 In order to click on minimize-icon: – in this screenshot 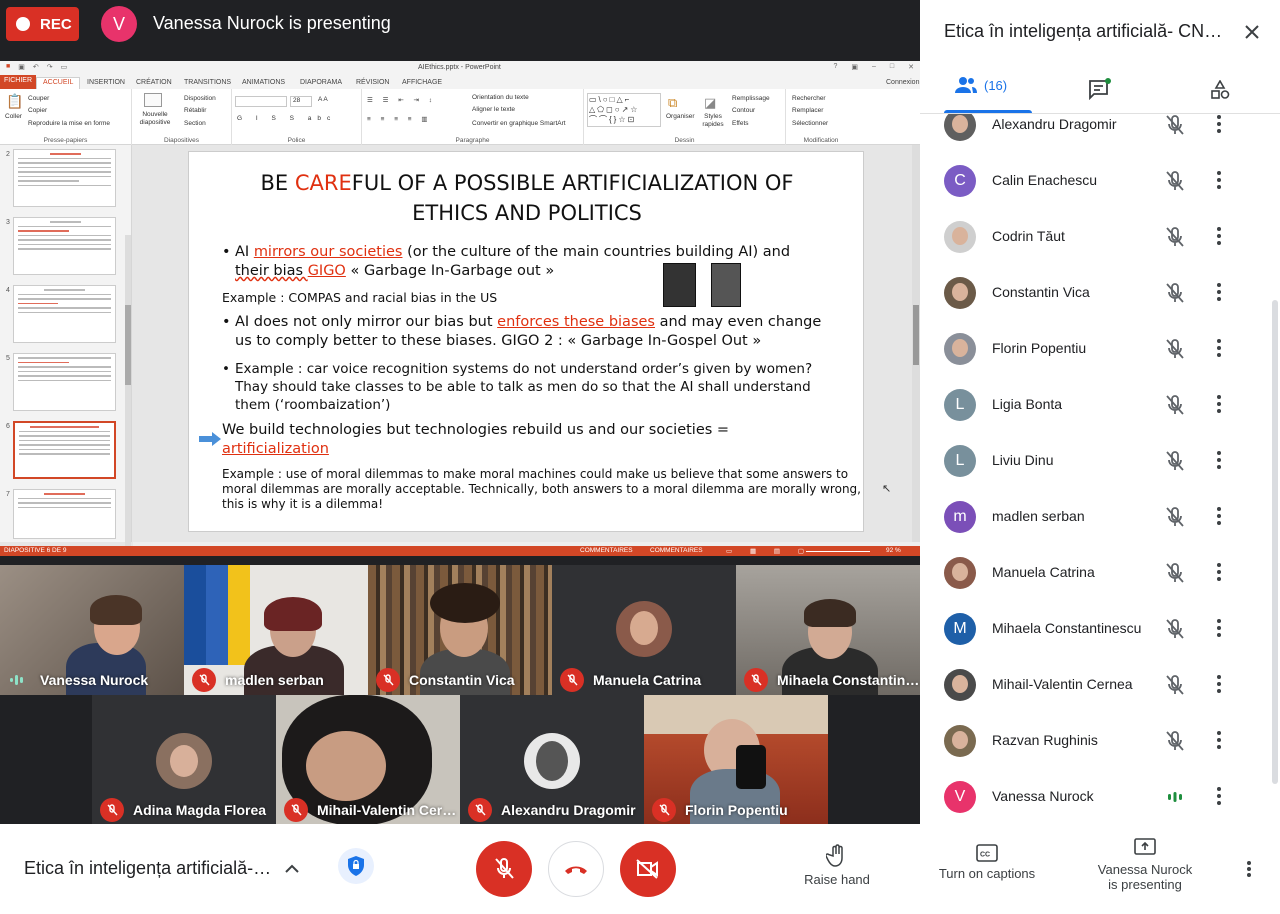, I will do `click(874, 67)`.